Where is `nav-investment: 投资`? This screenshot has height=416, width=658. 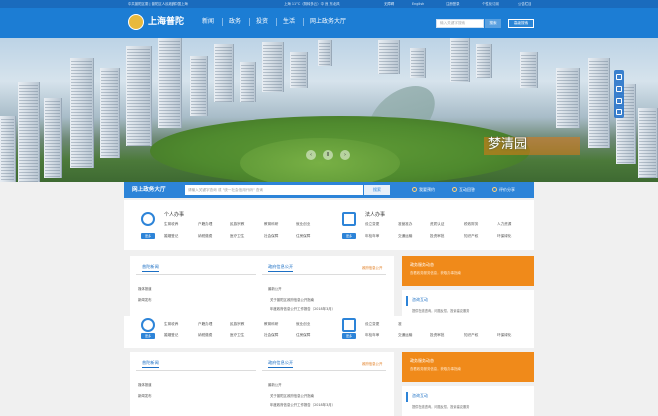 nav-investment: 投资 is located at coordinates (262, 22).